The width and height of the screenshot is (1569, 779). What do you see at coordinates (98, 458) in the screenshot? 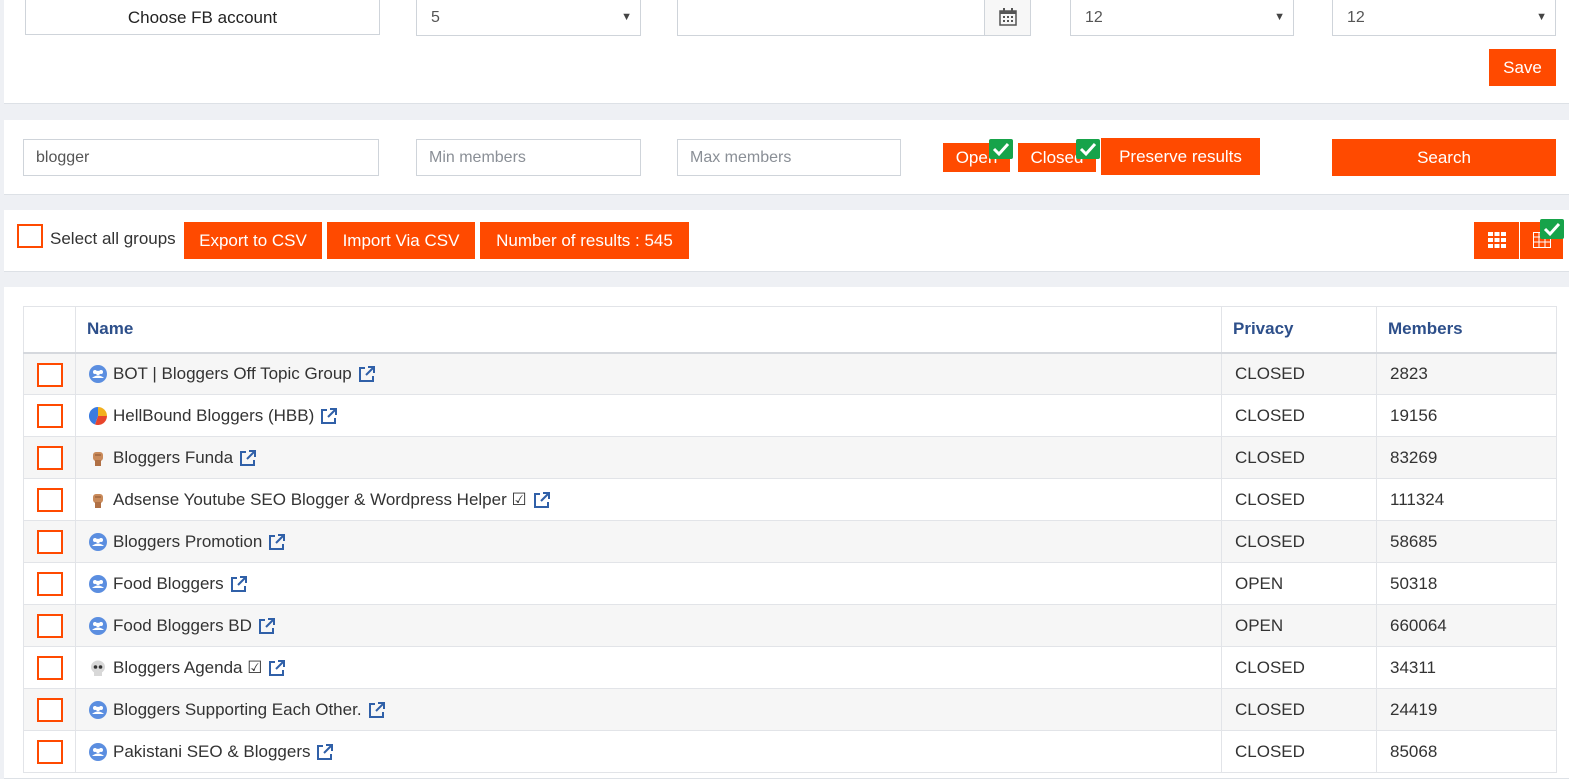
I see `fist-icon` at bounding box center [98, 458].